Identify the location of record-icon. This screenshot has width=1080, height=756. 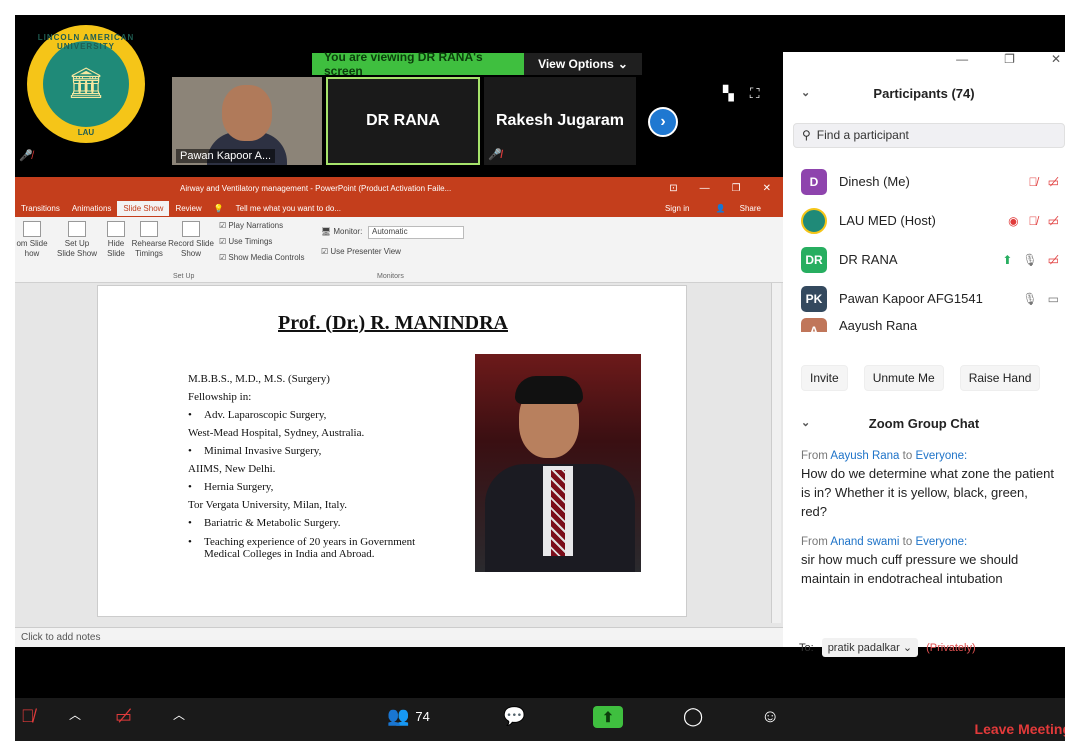
(191, 229).